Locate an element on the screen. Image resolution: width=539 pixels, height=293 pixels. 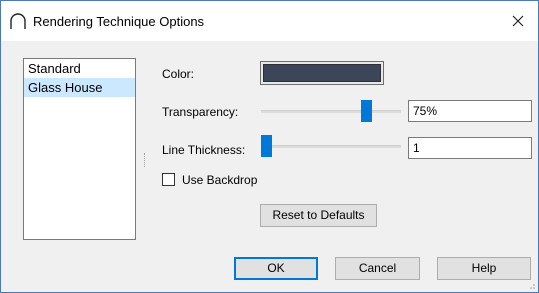
list-item-standard: Standard is located at coordinates (79, 68).